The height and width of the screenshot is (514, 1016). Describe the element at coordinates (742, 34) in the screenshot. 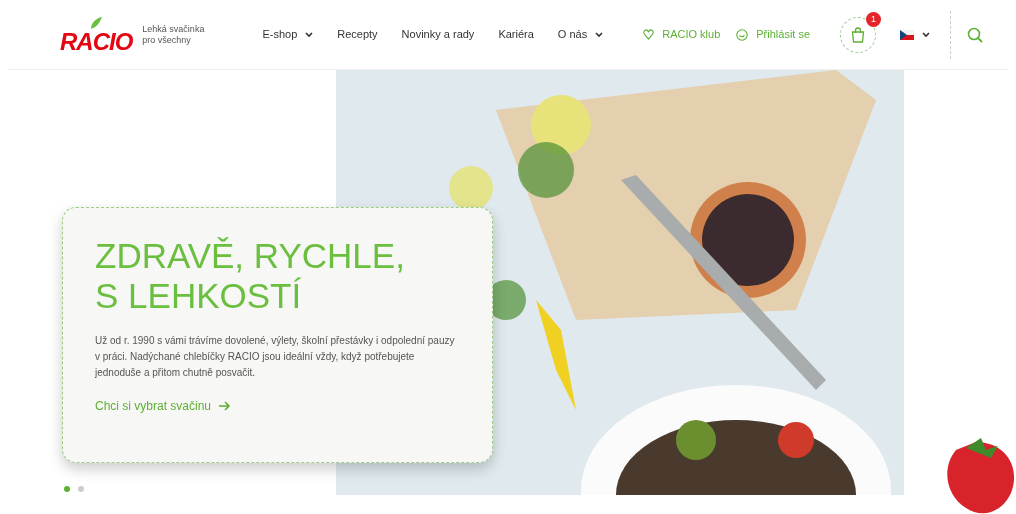

I see `smiley-icon` at that location.